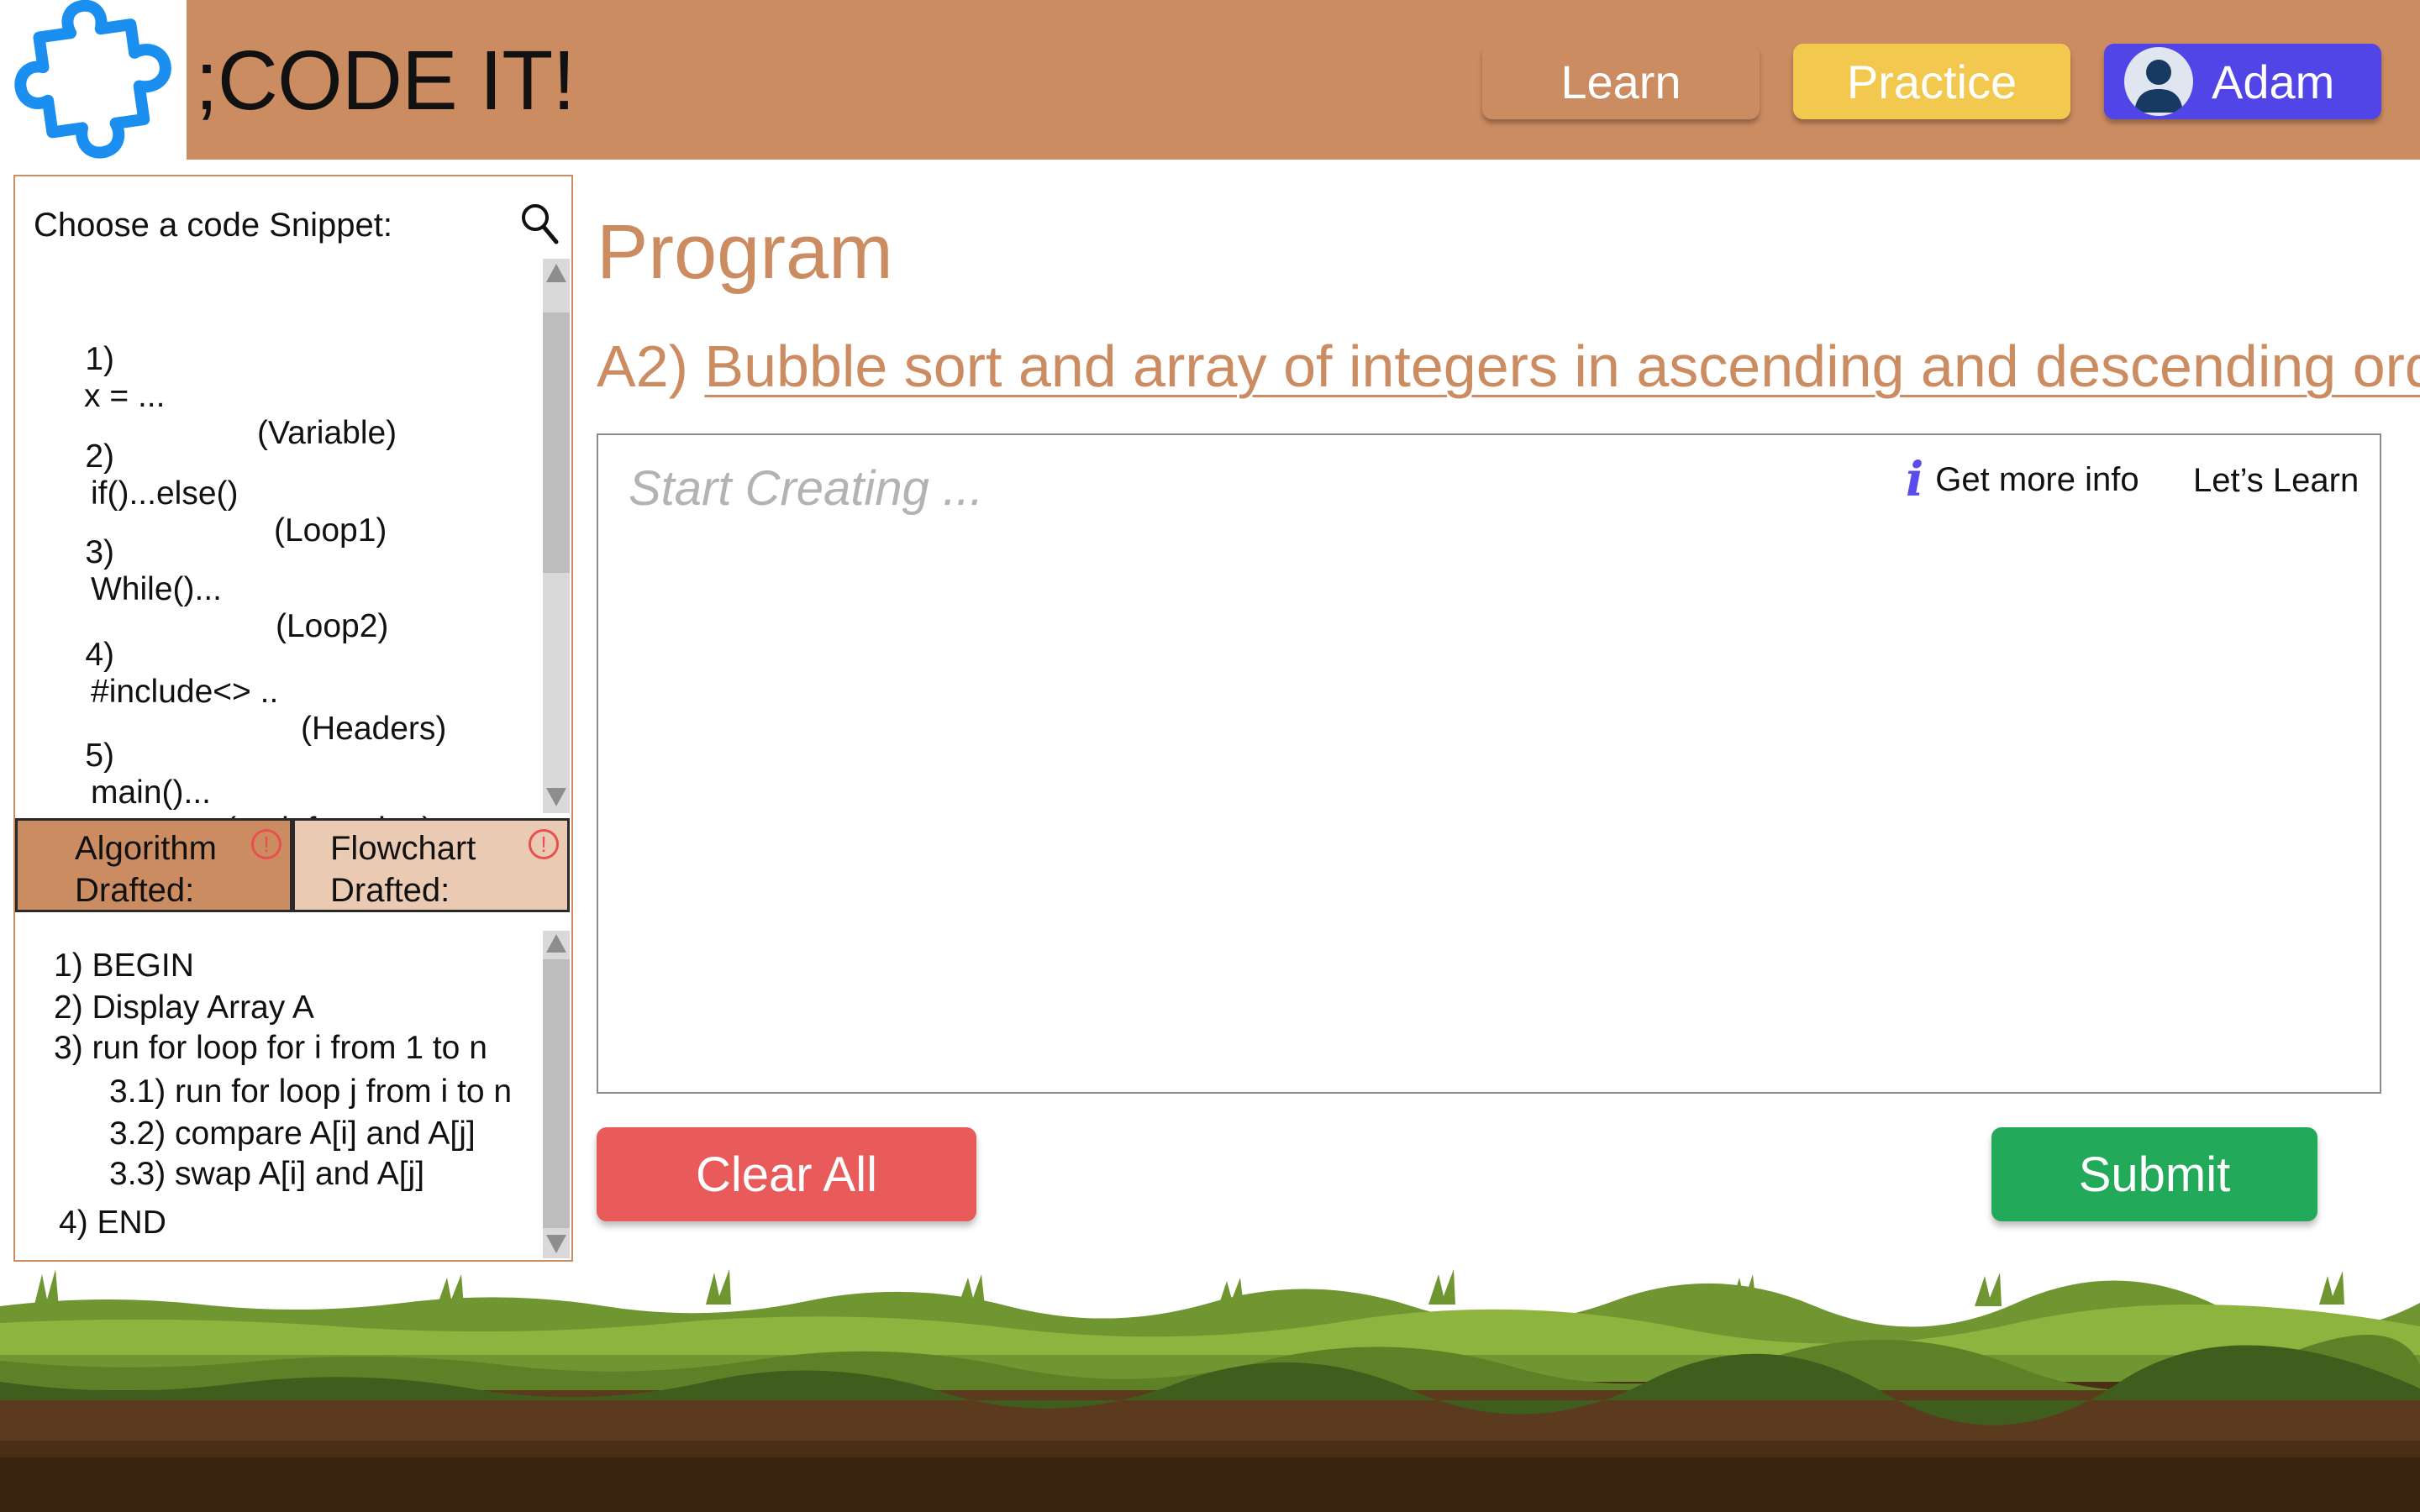  What do you see at coordinates (540, 225) in the screenshot?
I see `search-icon` at bounding box center [540, 225].